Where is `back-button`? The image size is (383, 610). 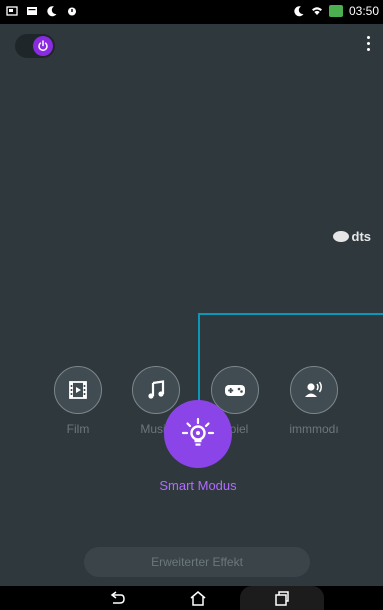
back-button is located at coordinates (117, 598).